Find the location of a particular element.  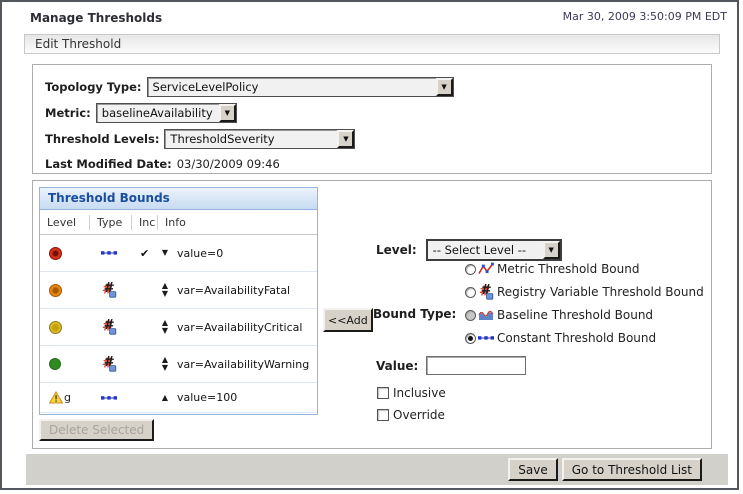

topology-type-select: ServiceLevelPolicy ▼ is located at coordinates (300, 86).